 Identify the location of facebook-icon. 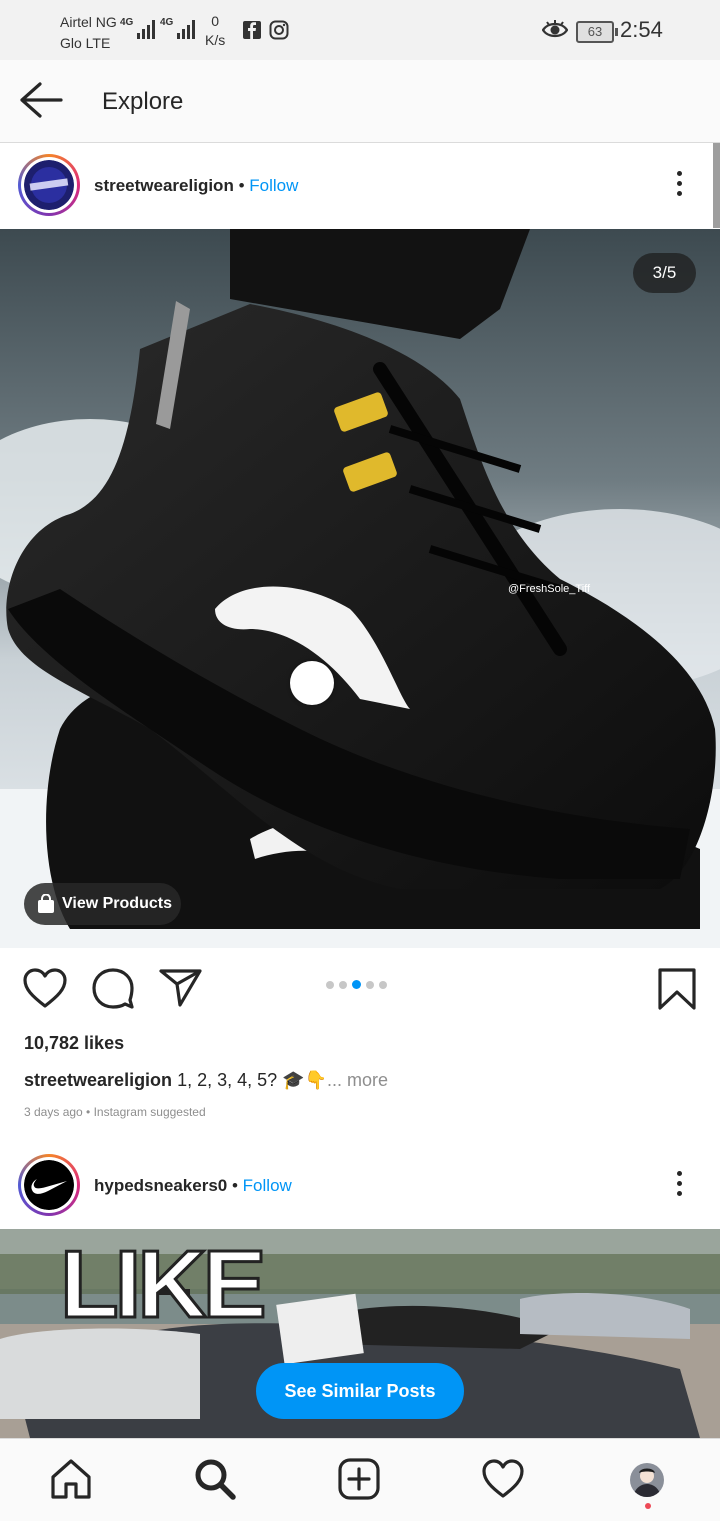
(252, 30).